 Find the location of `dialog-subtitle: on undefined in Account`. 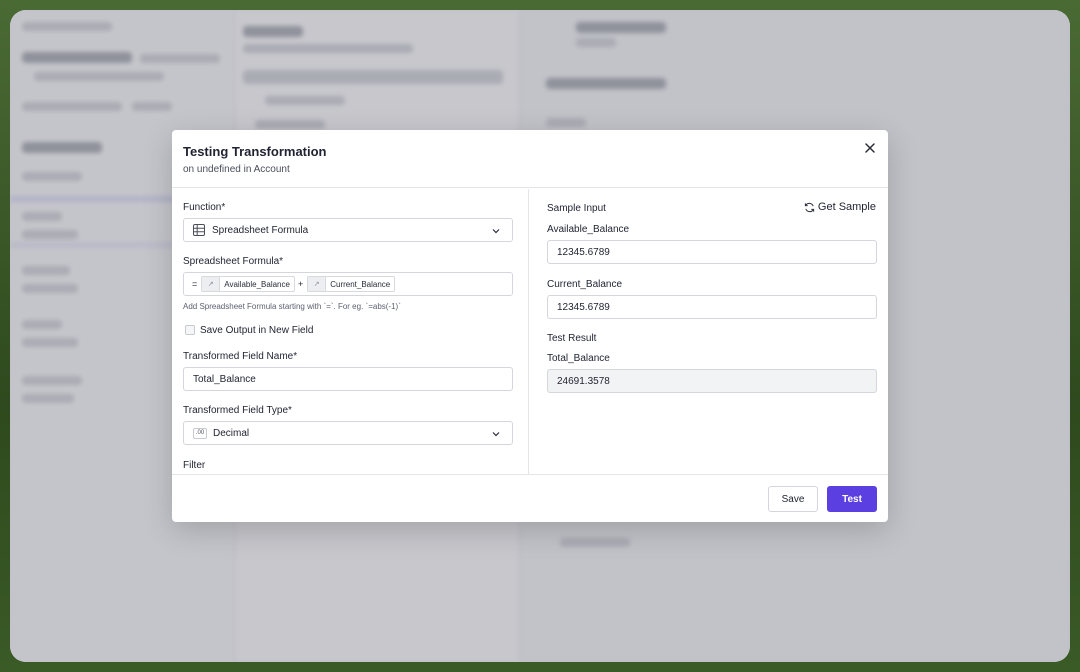

dialog-subtitle: on undefined in Account is located at coordinates (236, 169).